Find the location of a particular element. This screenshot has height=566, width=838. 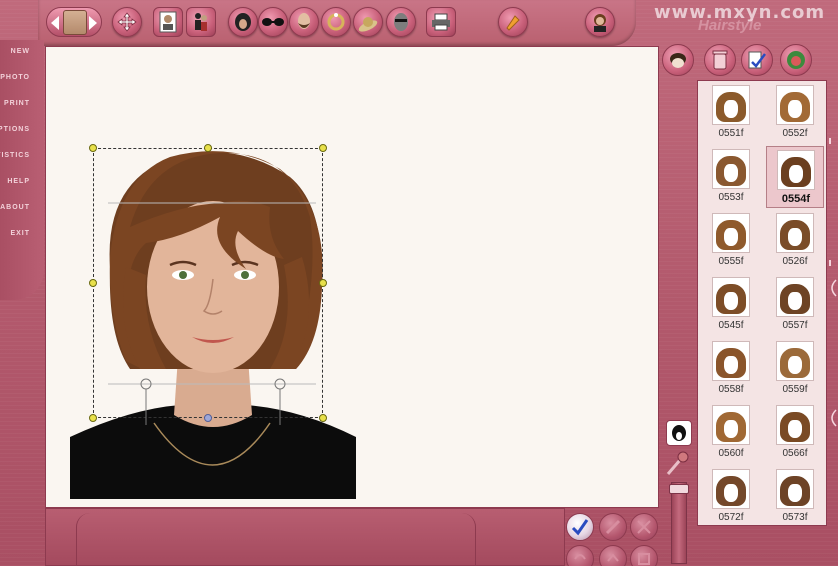

color-brush-icon is located at coordinates (513, 23).